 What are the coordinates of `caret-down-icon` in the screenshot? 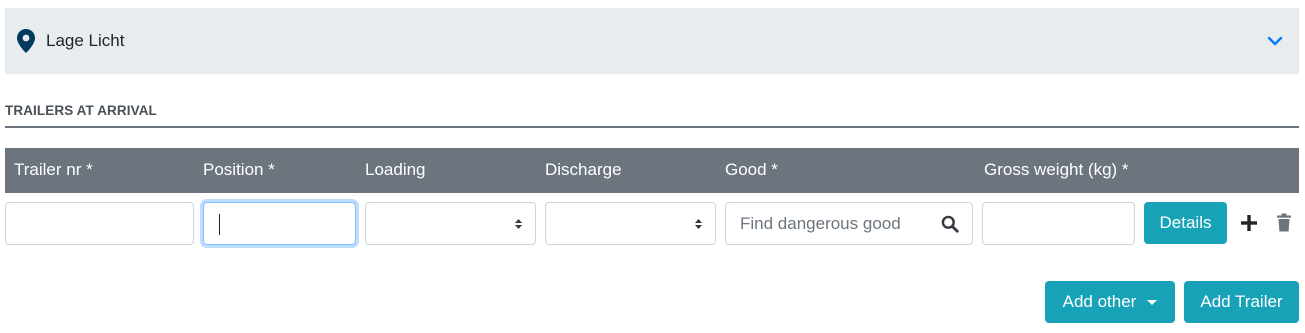 It's located at (1152, 302).